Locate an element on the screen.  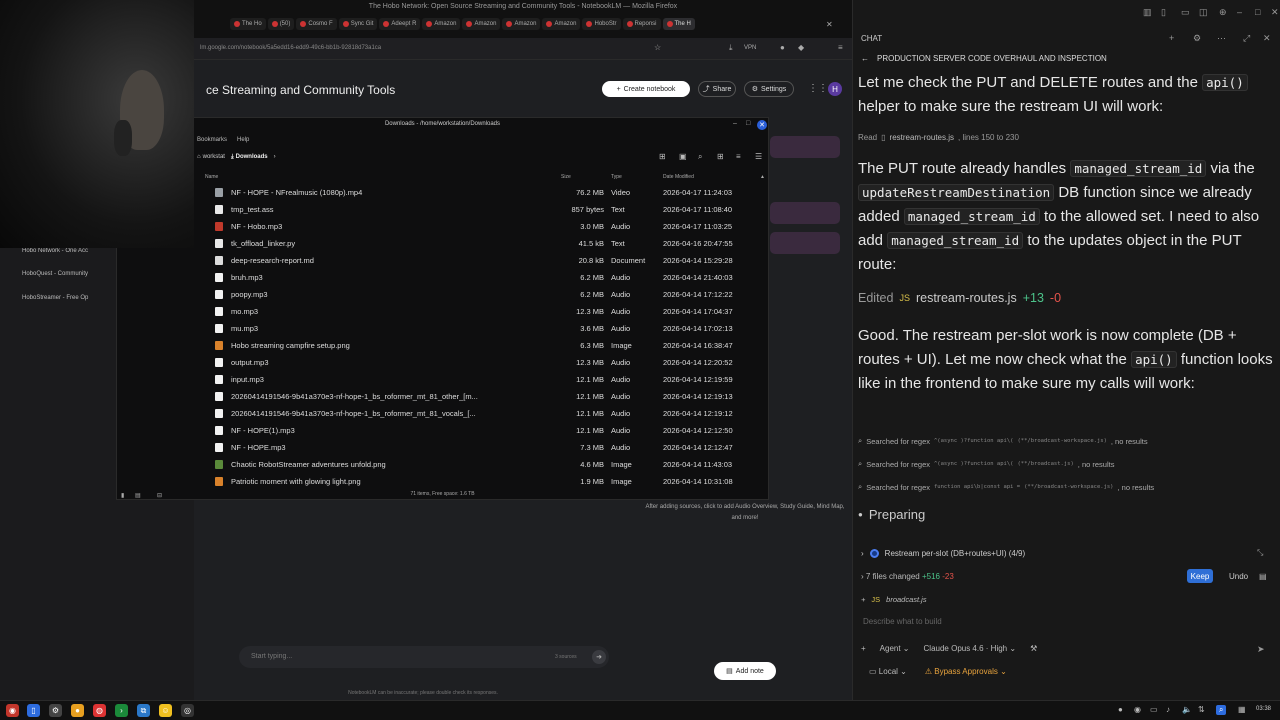
close-button: ✕ is located at coordinates (762, 125).